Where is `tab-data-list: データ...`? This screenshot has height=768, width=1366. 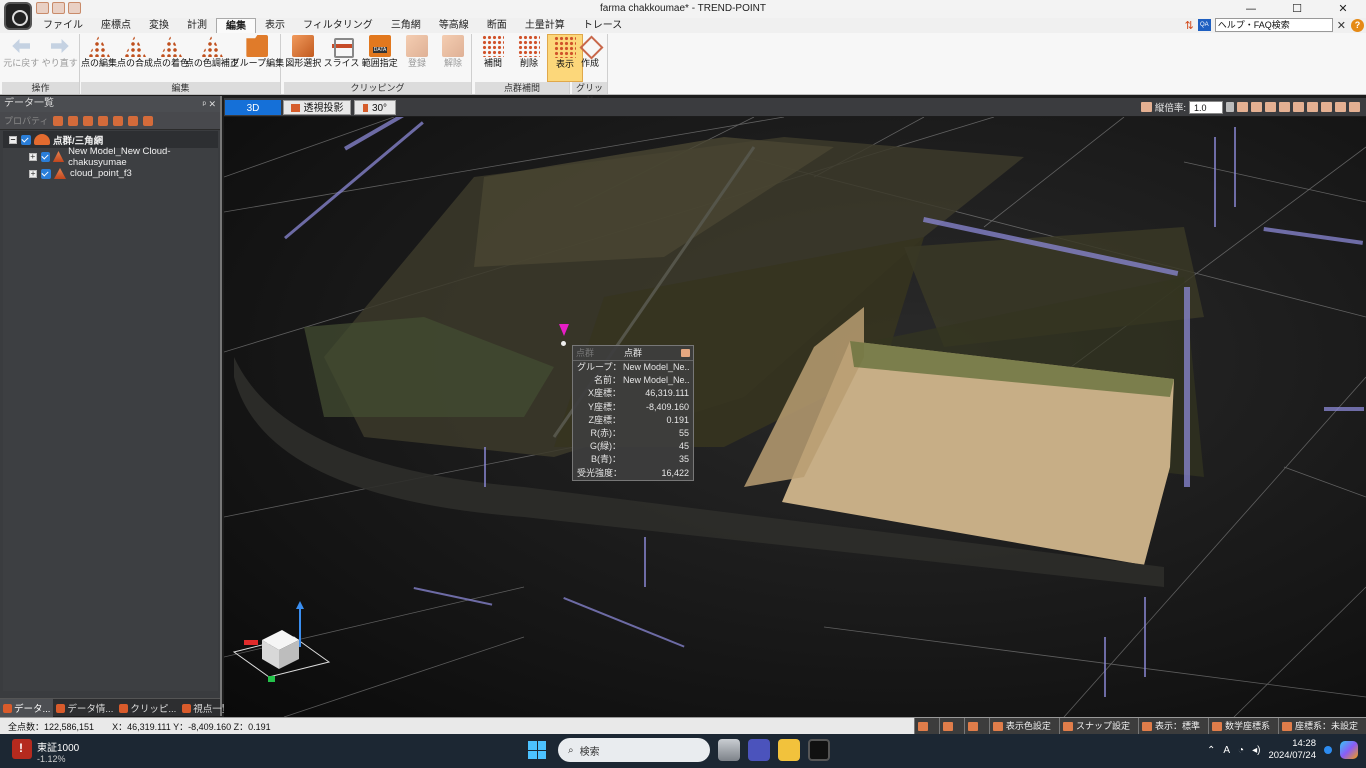 tab-data-list: データ... is located at coordinates (27, 708).